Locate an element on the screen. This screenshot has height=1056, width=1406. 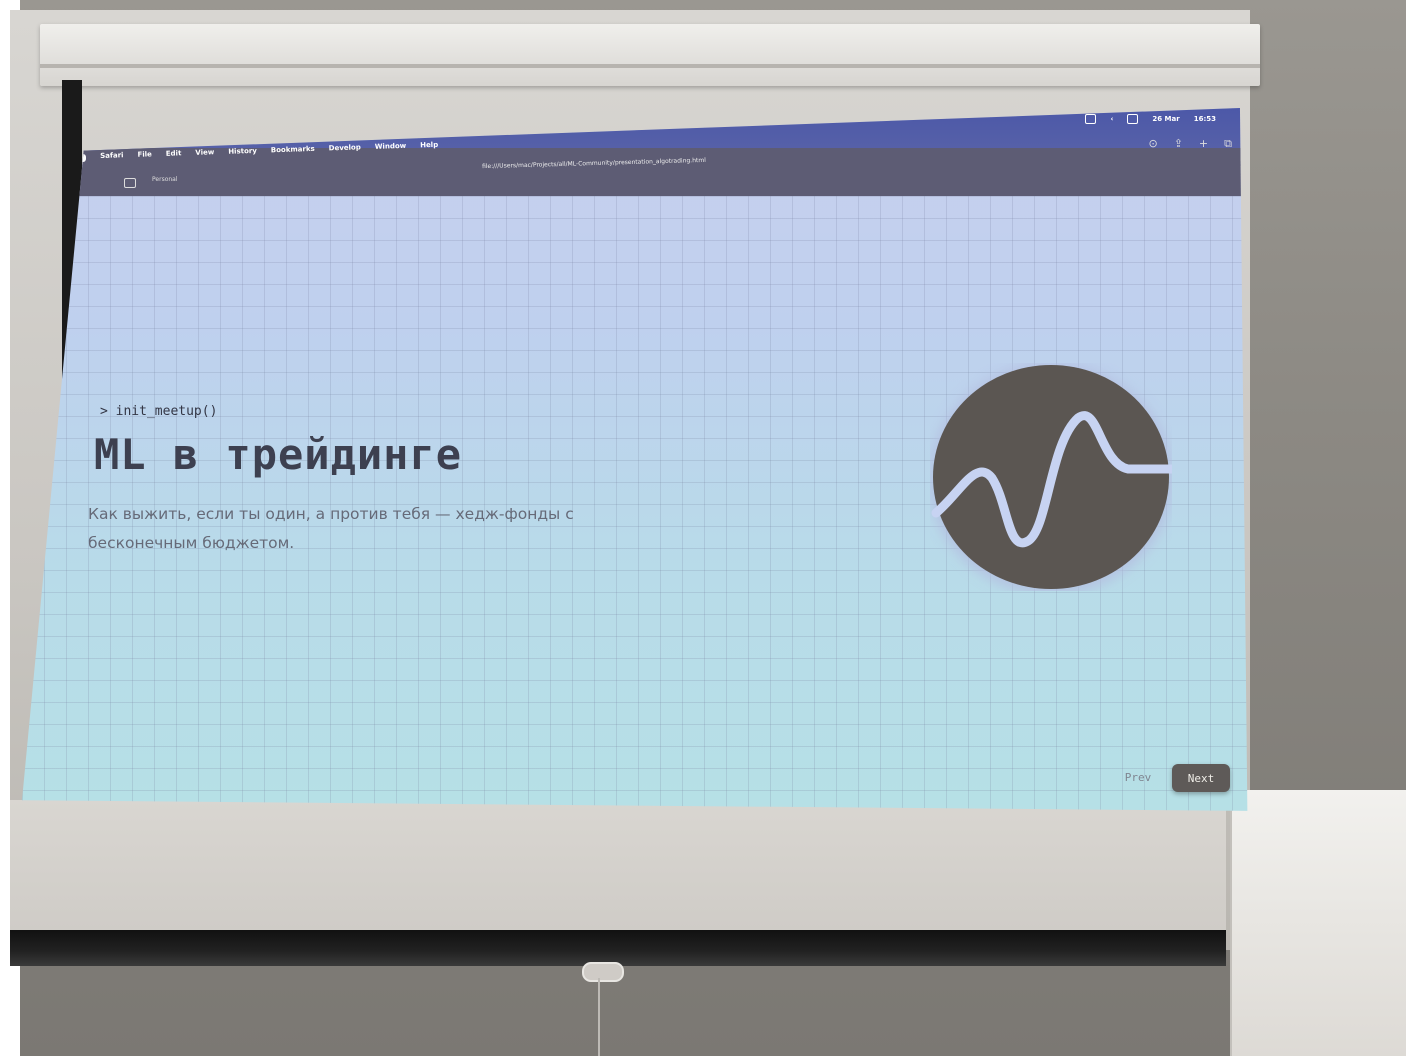
wave-logo-icon is located at coordinates (1051, 477).